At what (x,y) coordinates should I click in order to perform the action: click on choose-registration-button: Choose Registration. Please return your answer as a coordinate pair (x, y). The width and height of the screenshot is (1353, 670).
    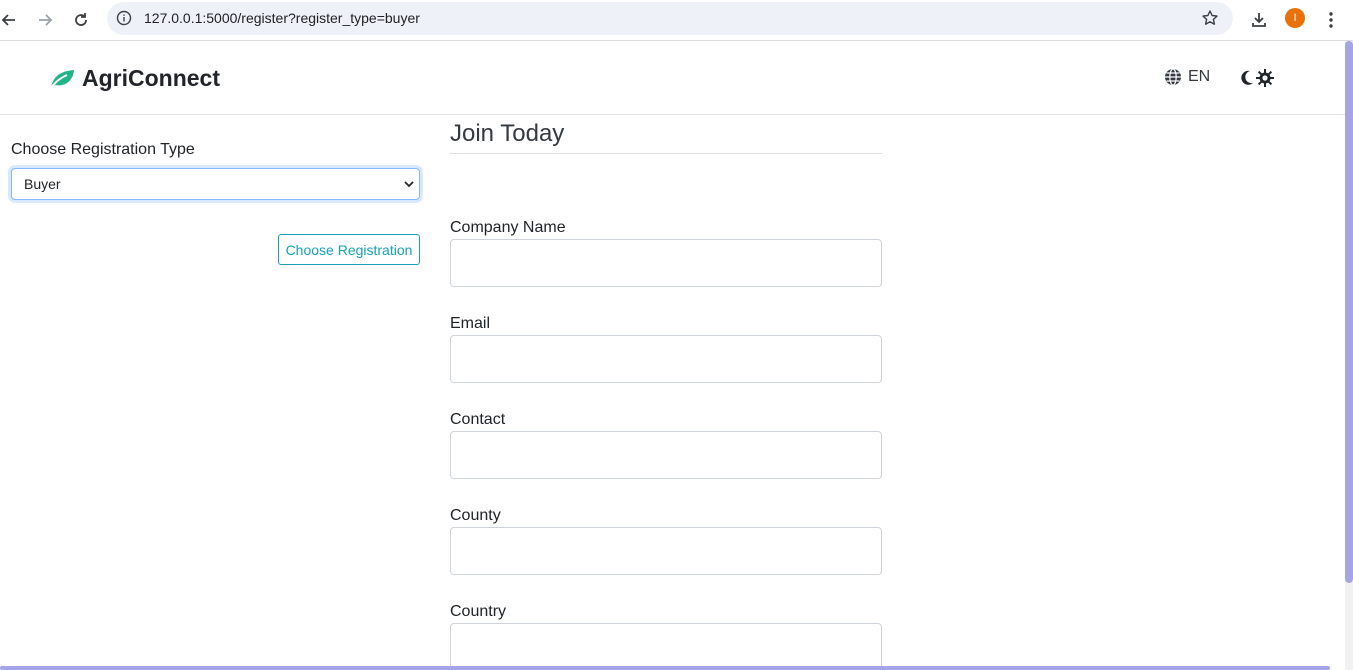
    Looking at the image, I should click on (349, 249).